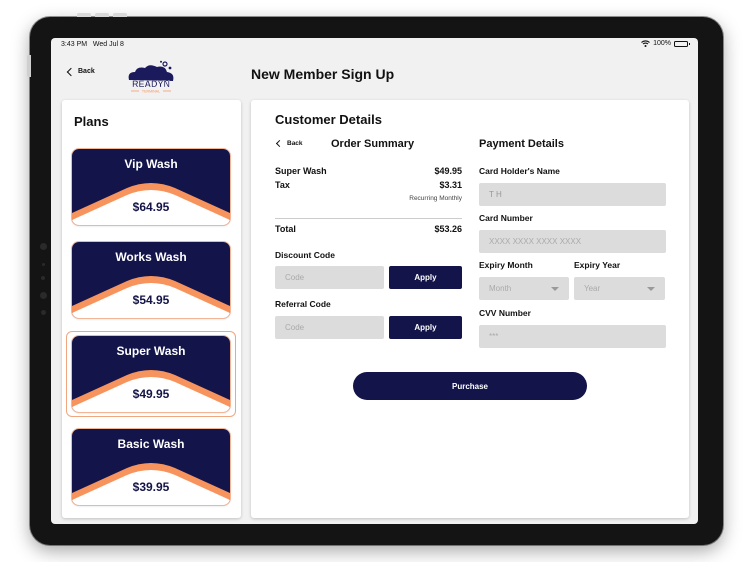  I want to click on total-value: $53.26, so click(448, 229).